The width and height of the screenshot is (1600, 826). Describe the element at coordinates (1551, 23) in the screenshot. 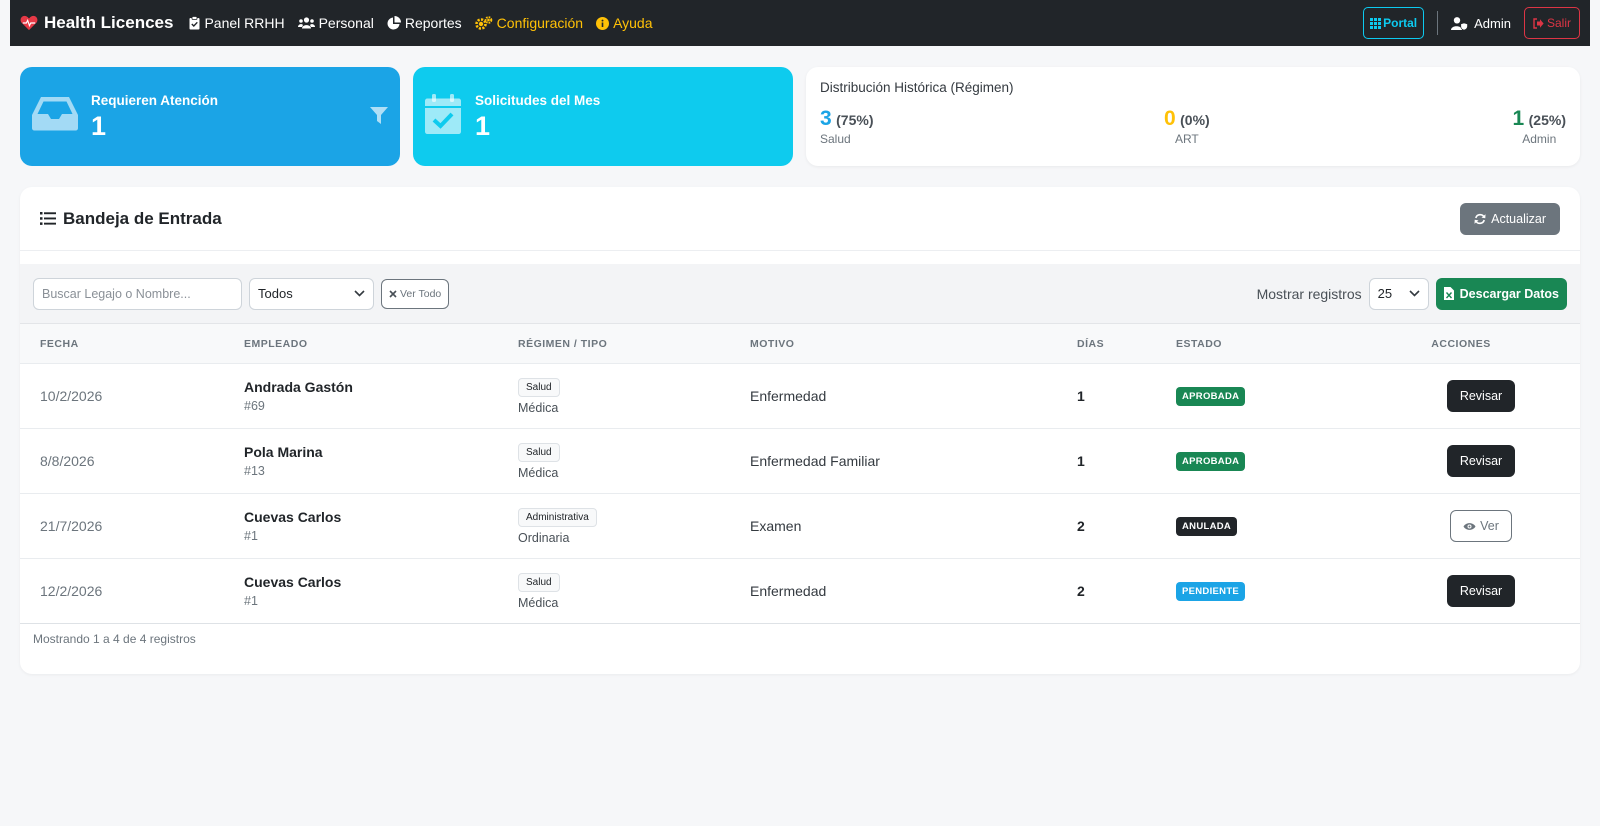

I see `logout-button: Salir` at that location.